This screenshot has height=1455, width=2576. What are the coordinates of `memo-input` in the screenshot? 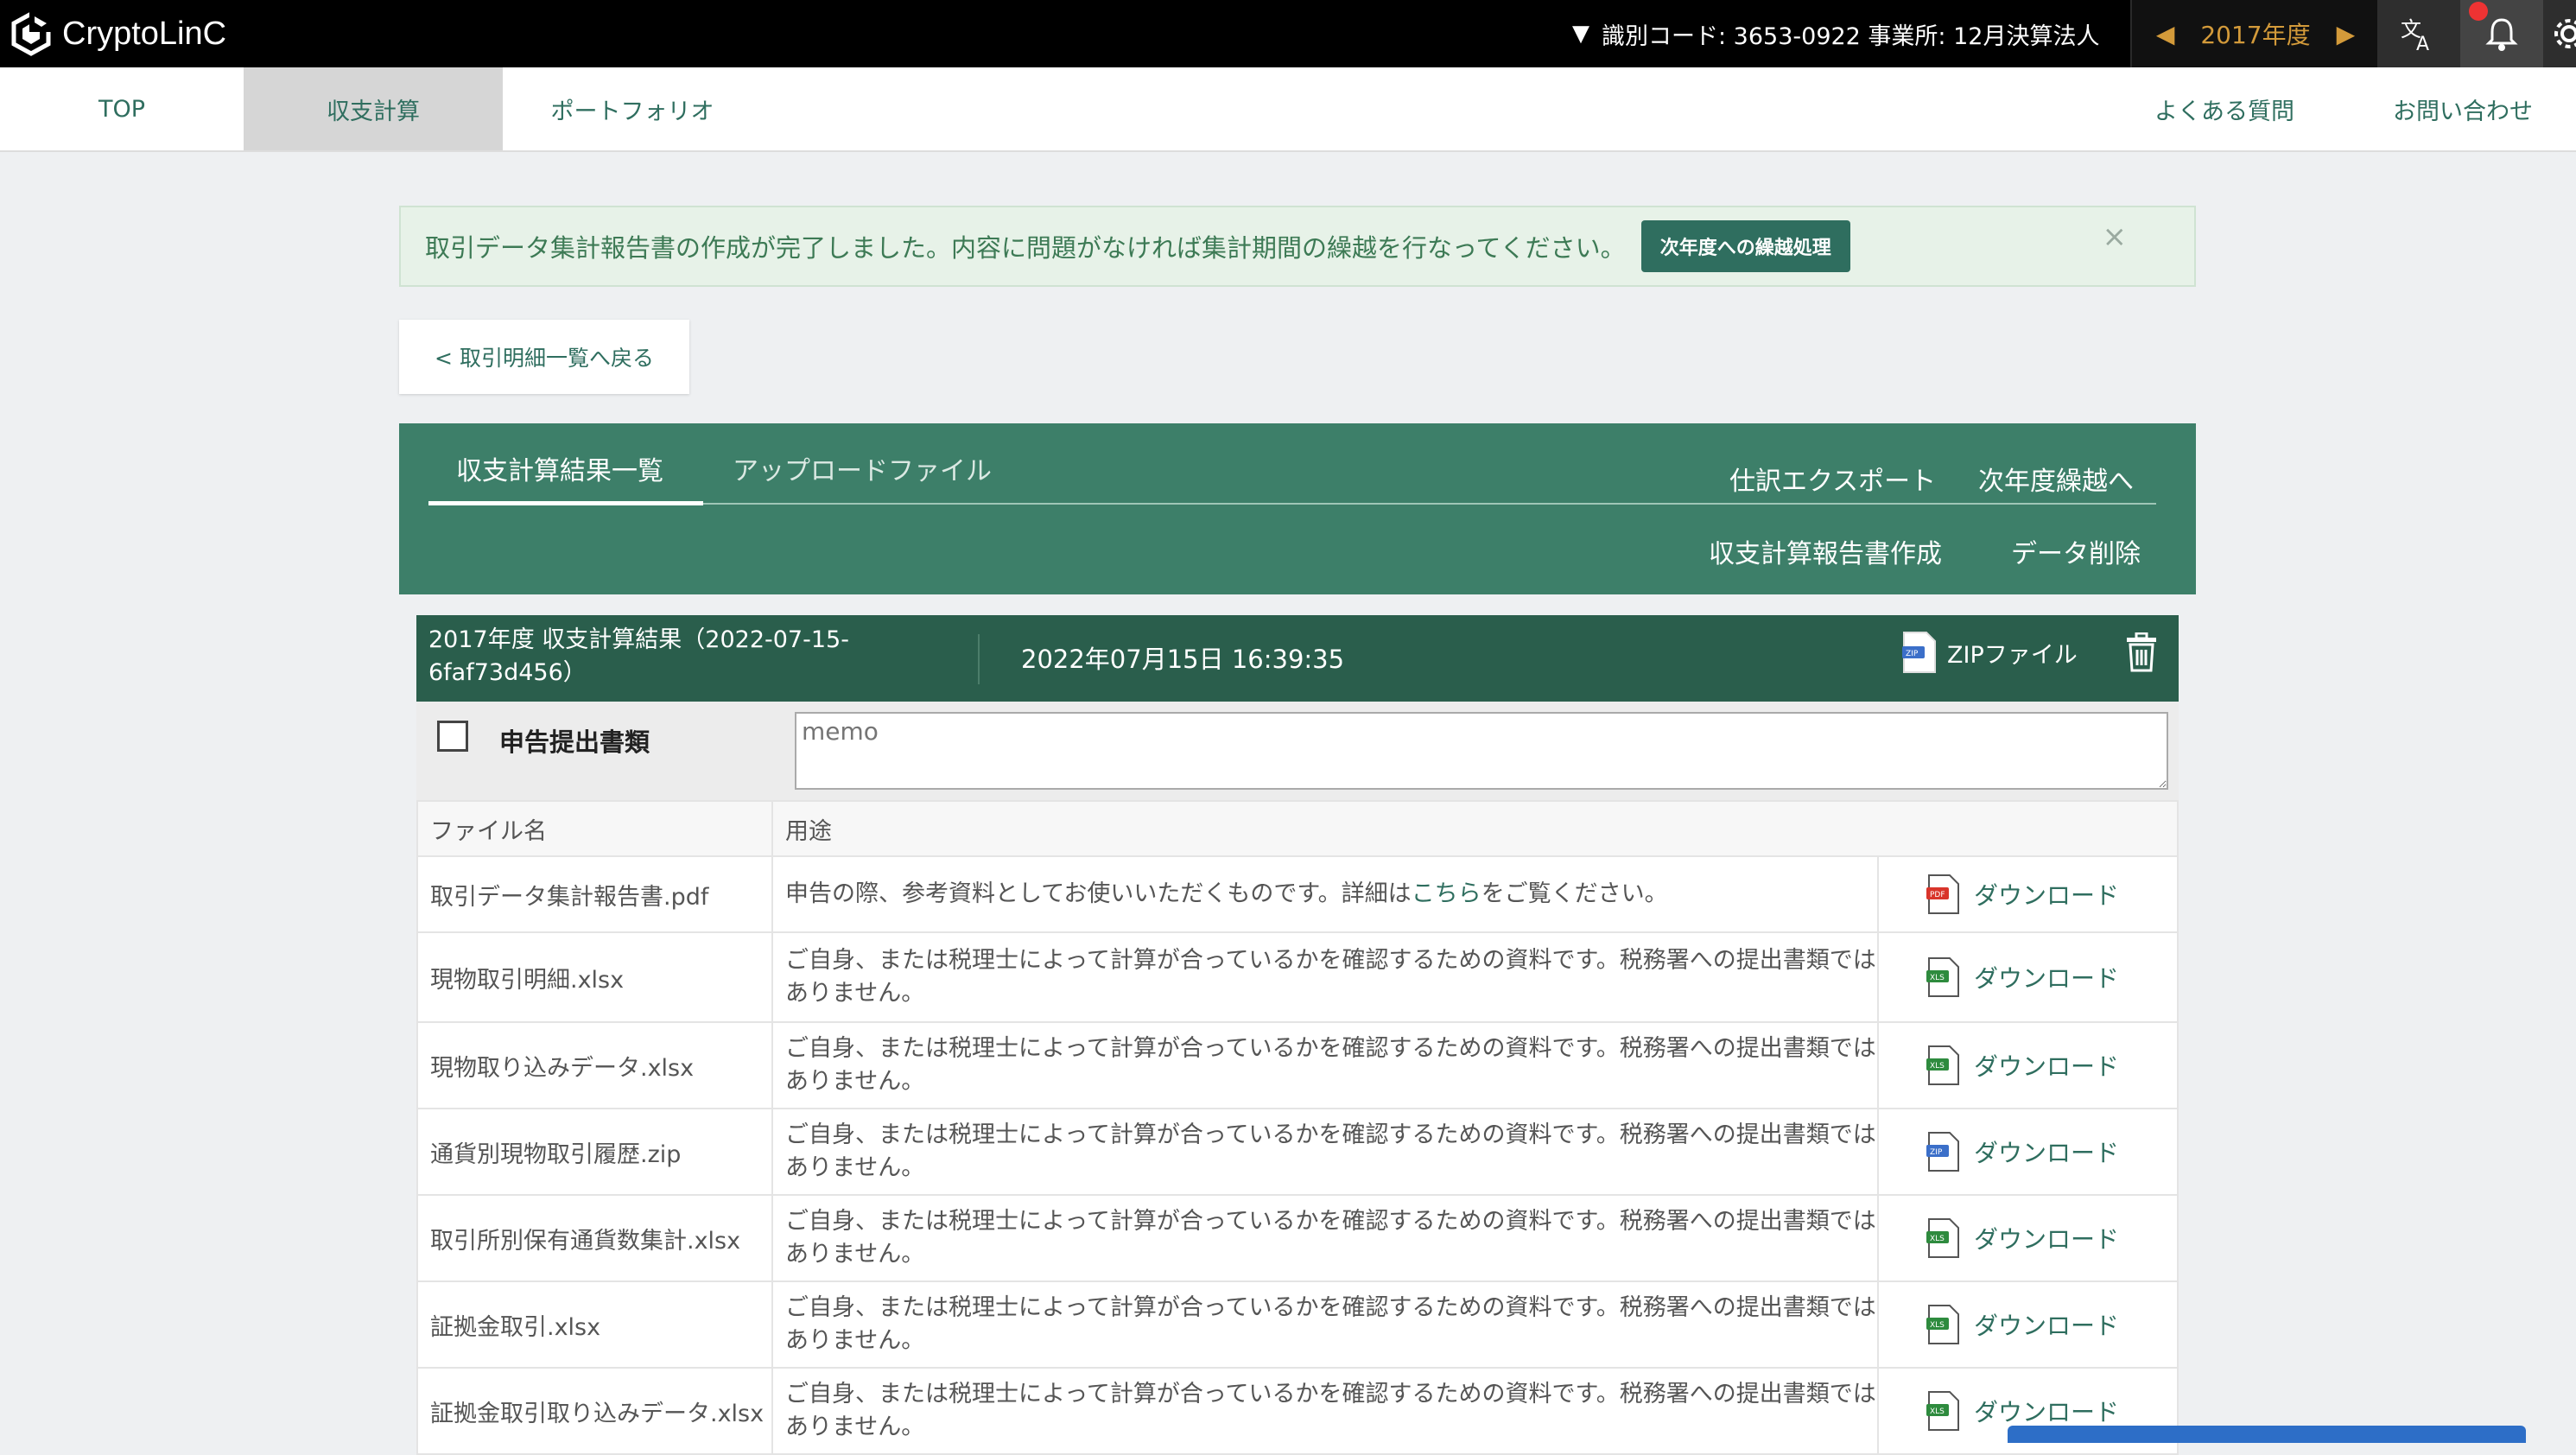 It's located at (1481, 751).